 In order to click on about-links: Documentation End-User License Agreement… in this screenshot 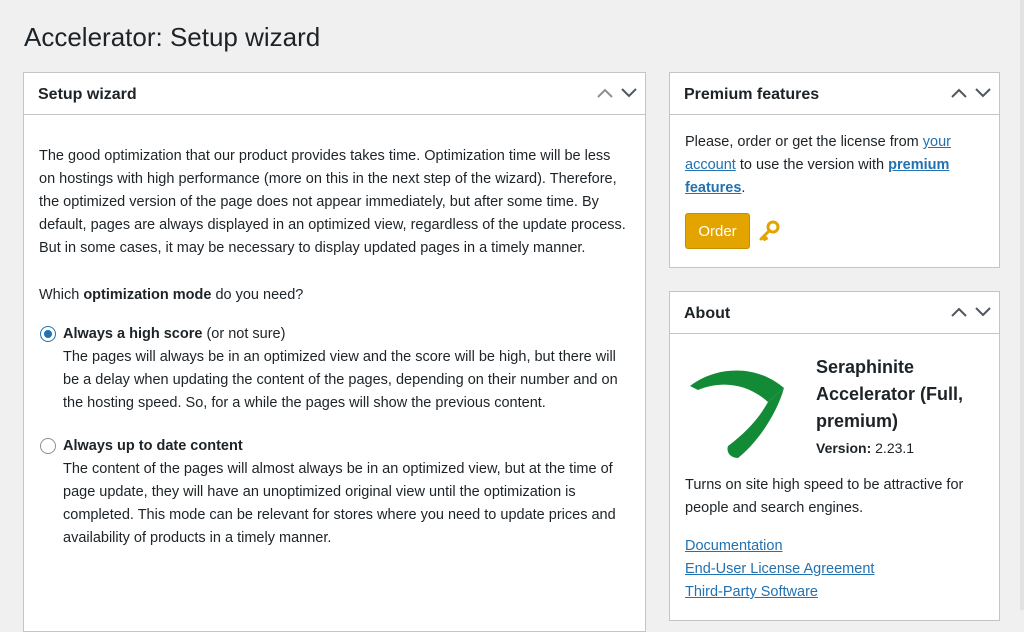, I will do `click(834, 569)`.